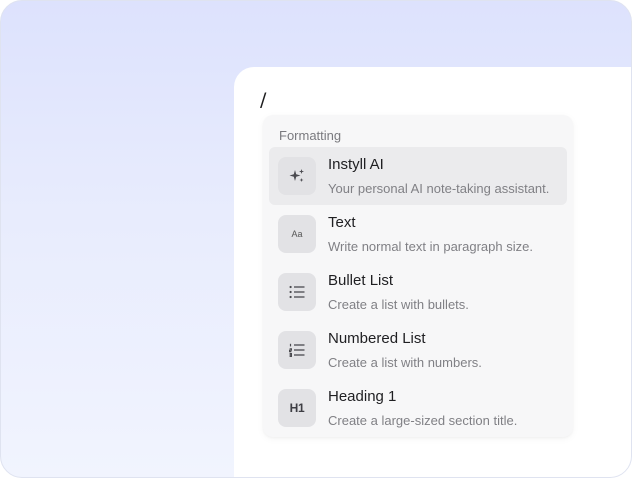 The width and height of the screenshot is (632, 478). Describe the element at coordinates (418, 292) in the screenshot. I see `menu-item-bullet-list: Bullet List Create a list with bullets.` at that location.